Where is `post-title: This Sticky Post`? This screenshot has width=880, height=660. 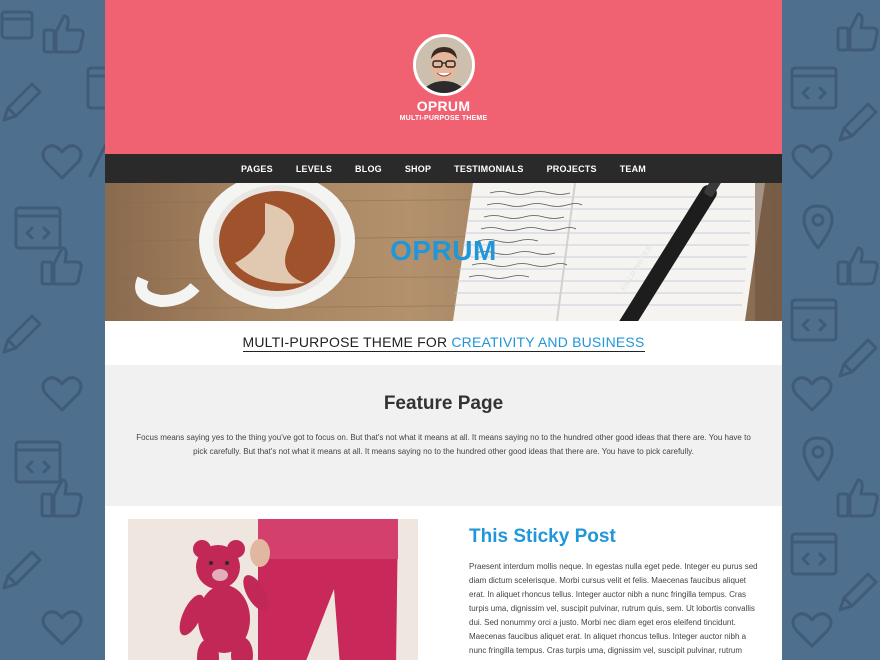 post-title: This Sticky Post is located at coordinates (542, 537).